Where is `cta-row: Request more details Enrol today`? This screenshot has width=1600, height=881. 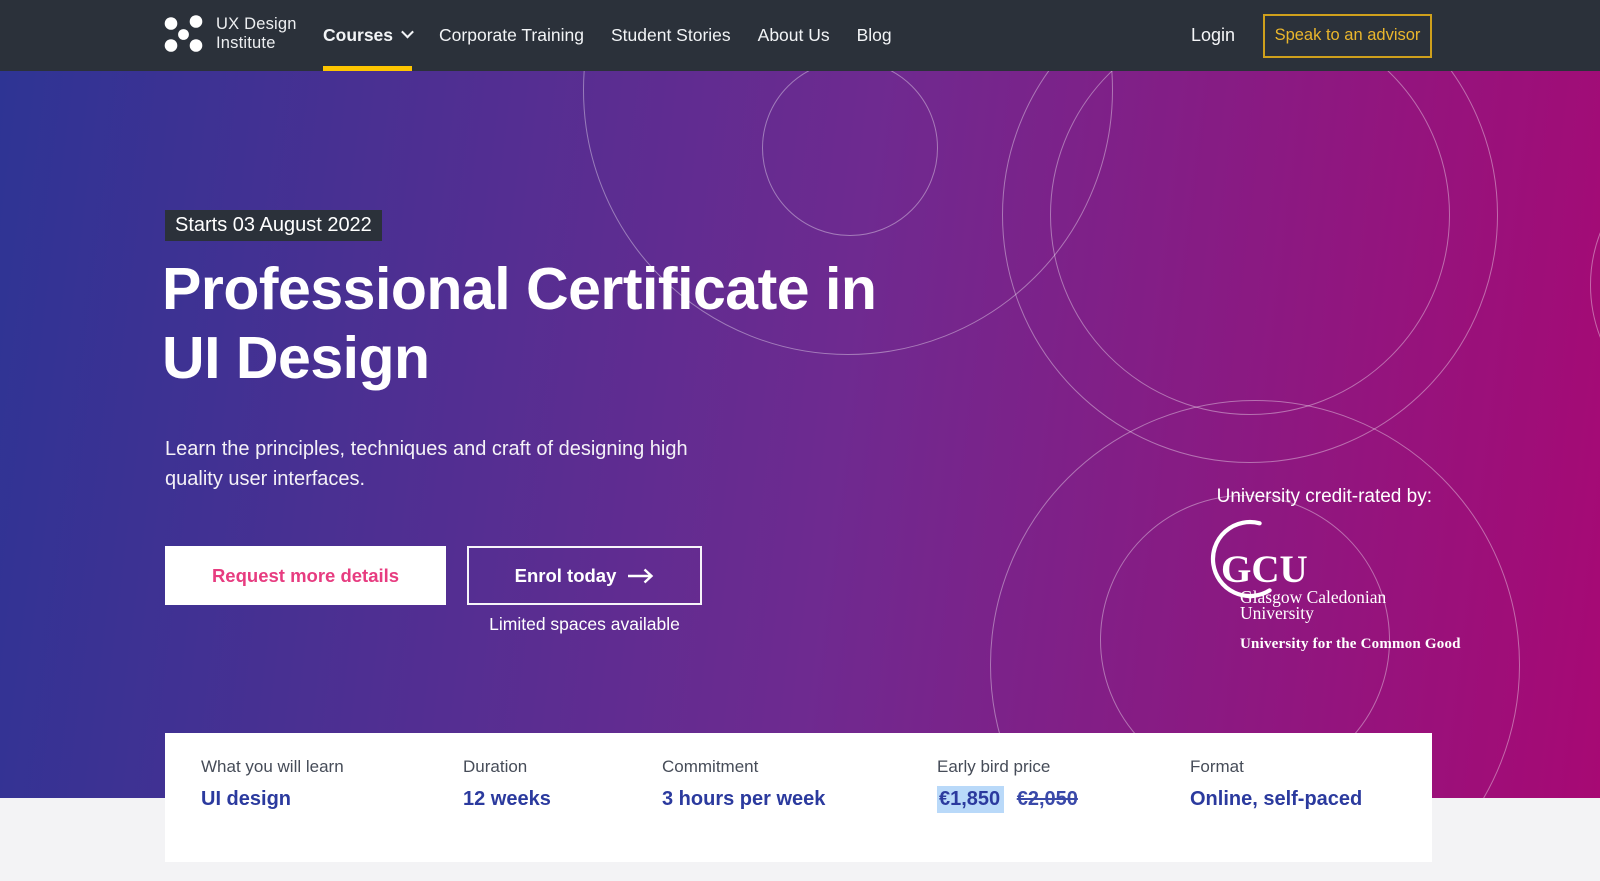 cta-row: Request more details Enrol today is located at coordinates (433, 575).